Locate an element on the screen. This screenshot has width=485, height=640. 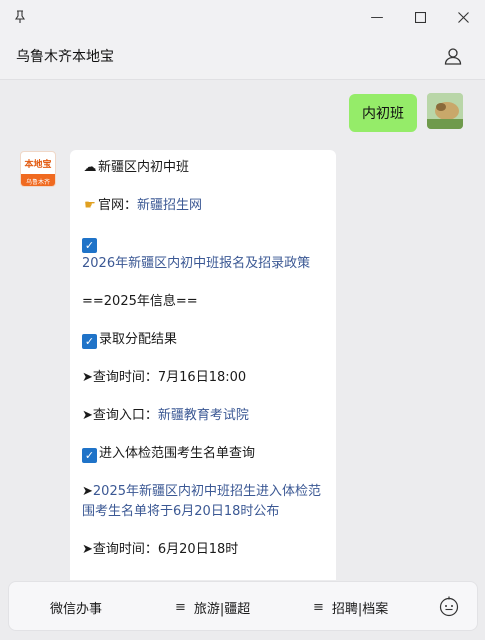
exam-institute-link: 新疆教育考试院 is located at coordinates (203, 415).